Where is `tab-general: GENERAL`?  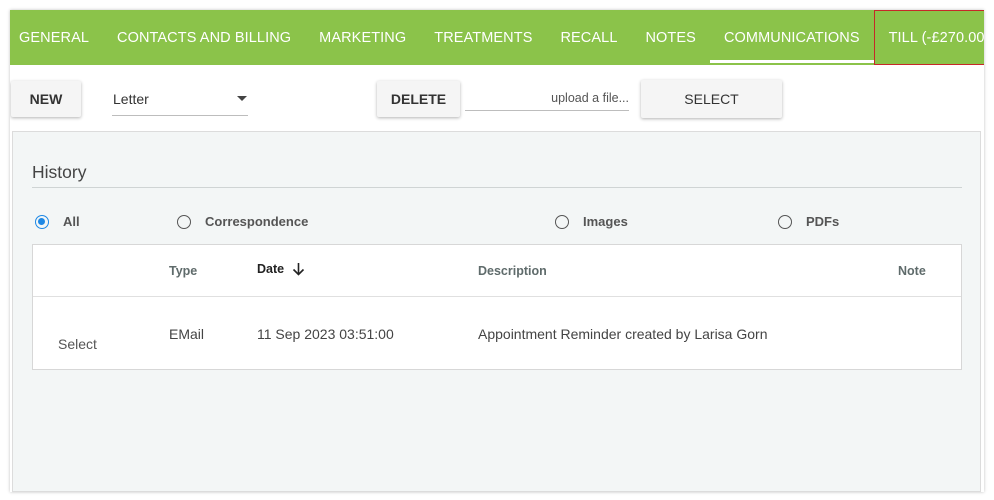
tab-general: GENERAL is located at coordinates (56, 37).